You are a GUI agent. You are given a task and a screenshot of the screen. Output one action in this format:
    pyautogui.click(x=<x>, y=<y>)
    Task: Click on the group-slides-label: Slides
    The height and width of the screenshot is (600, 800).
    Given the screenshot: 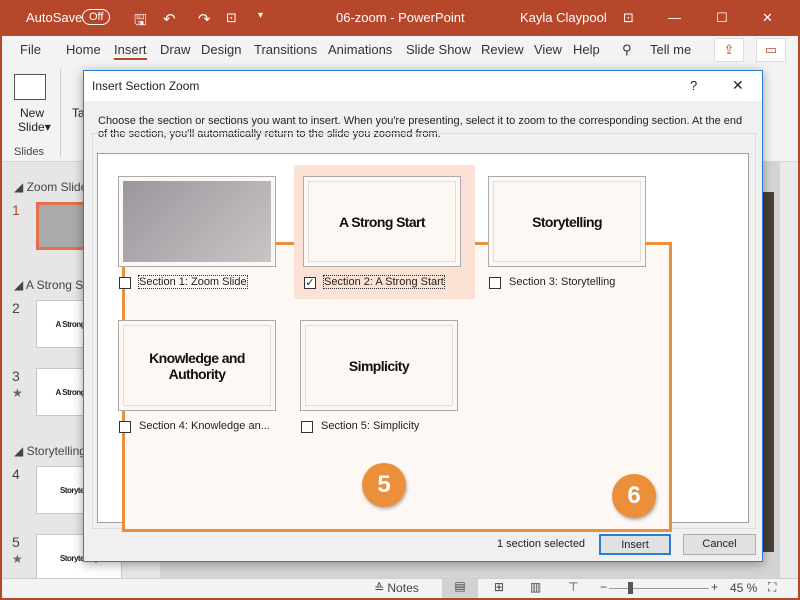 What is the action you would take?
    pyautogui.click(x=29, y=152)
    